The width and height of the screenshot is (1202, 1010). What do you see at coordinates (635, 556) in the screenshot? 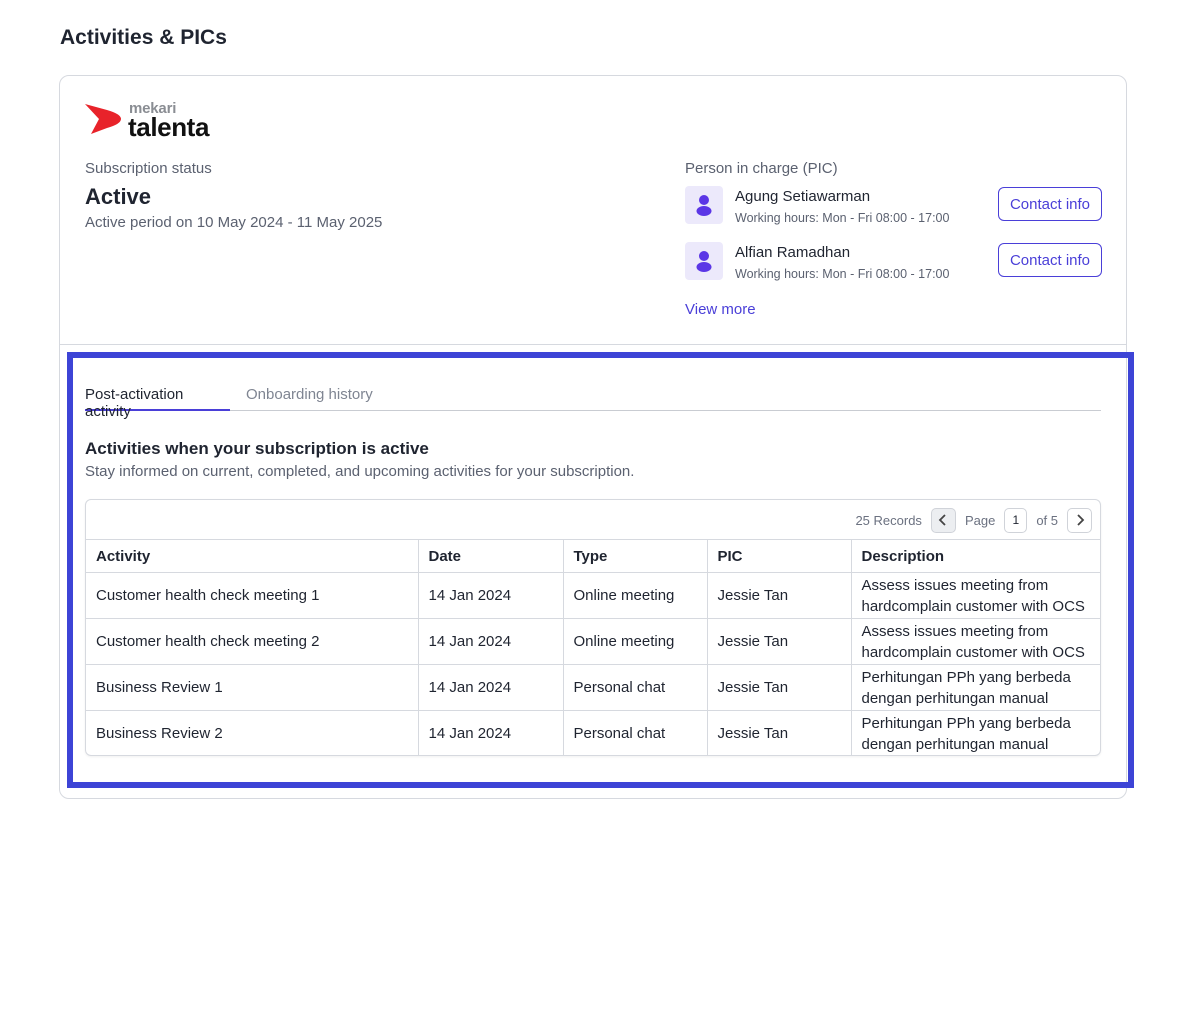
I see `column-header-type: Type` at bounding box center [635, 556].